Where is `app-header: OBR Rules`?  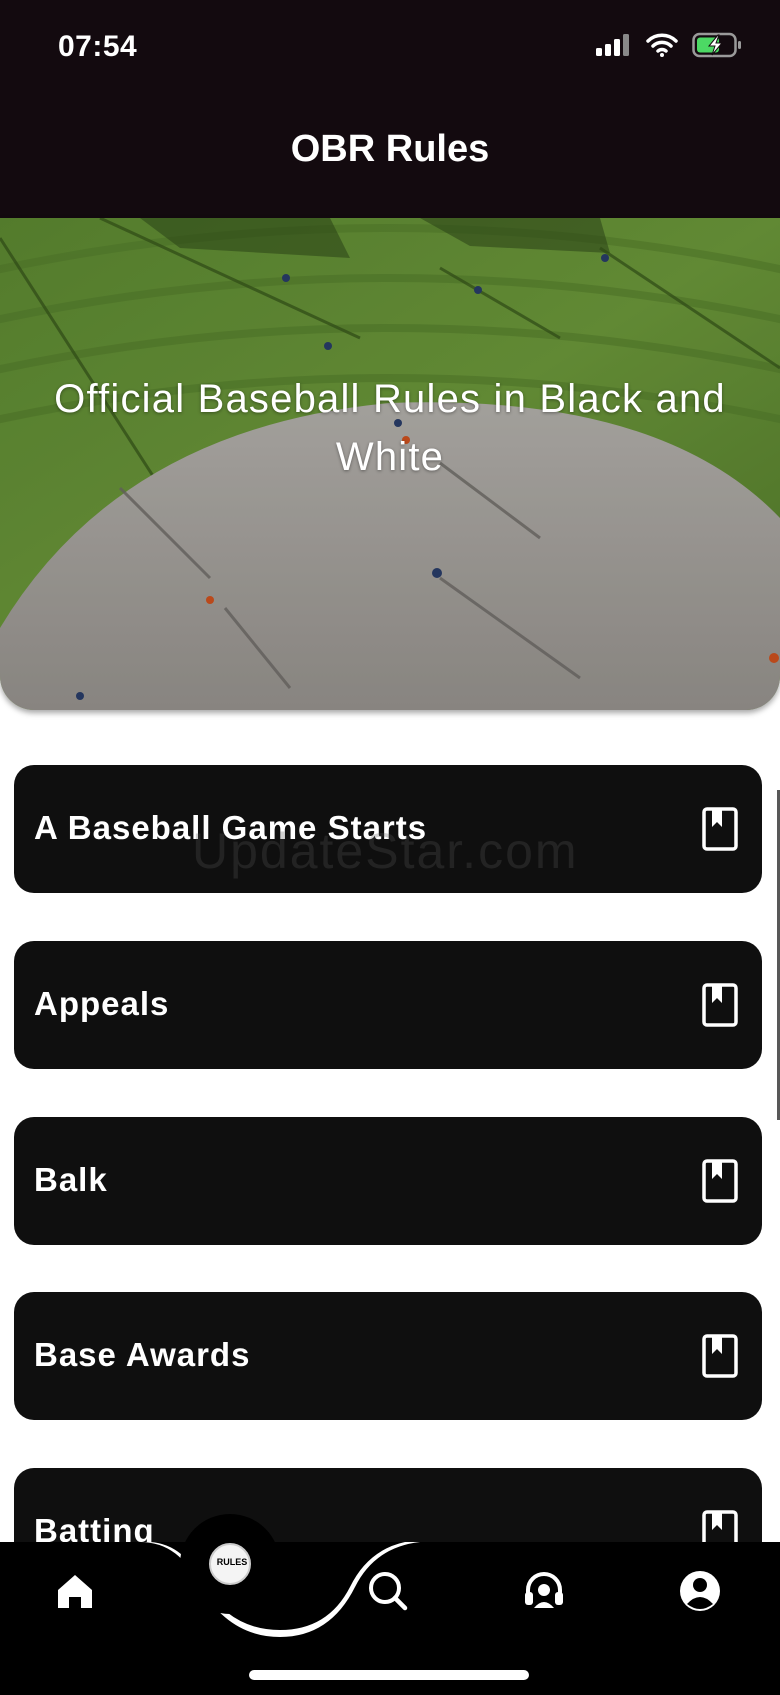
app-header: OBR Rules is located at coordinates (390, 159).